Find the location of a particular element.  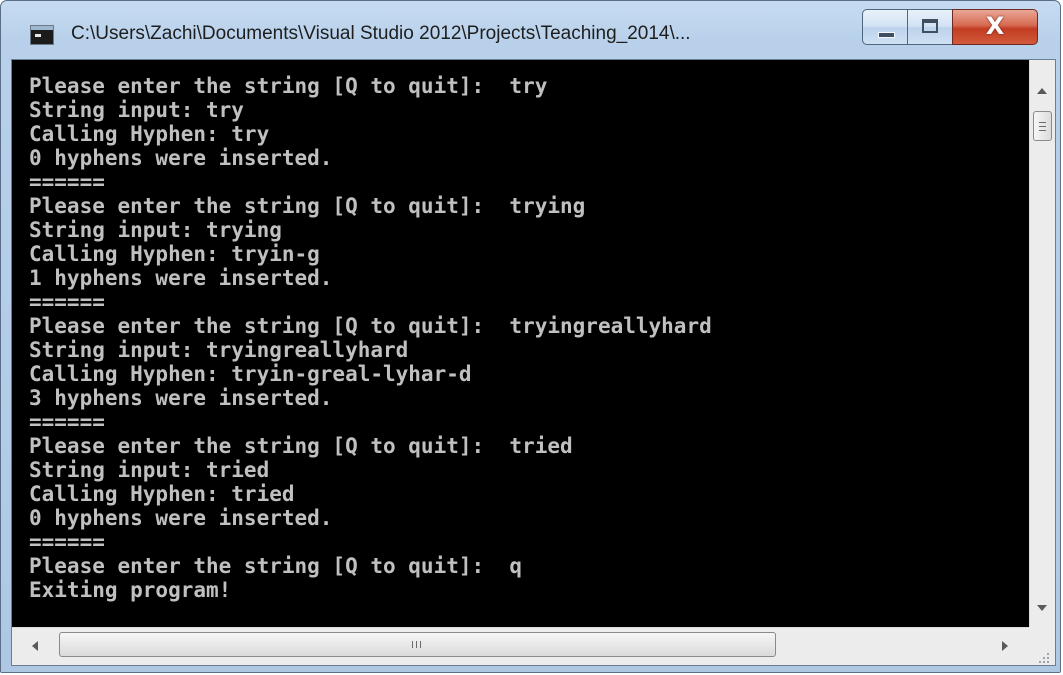

console-line: 1 hyphens were inserted. is located at coordinates (181, 278).